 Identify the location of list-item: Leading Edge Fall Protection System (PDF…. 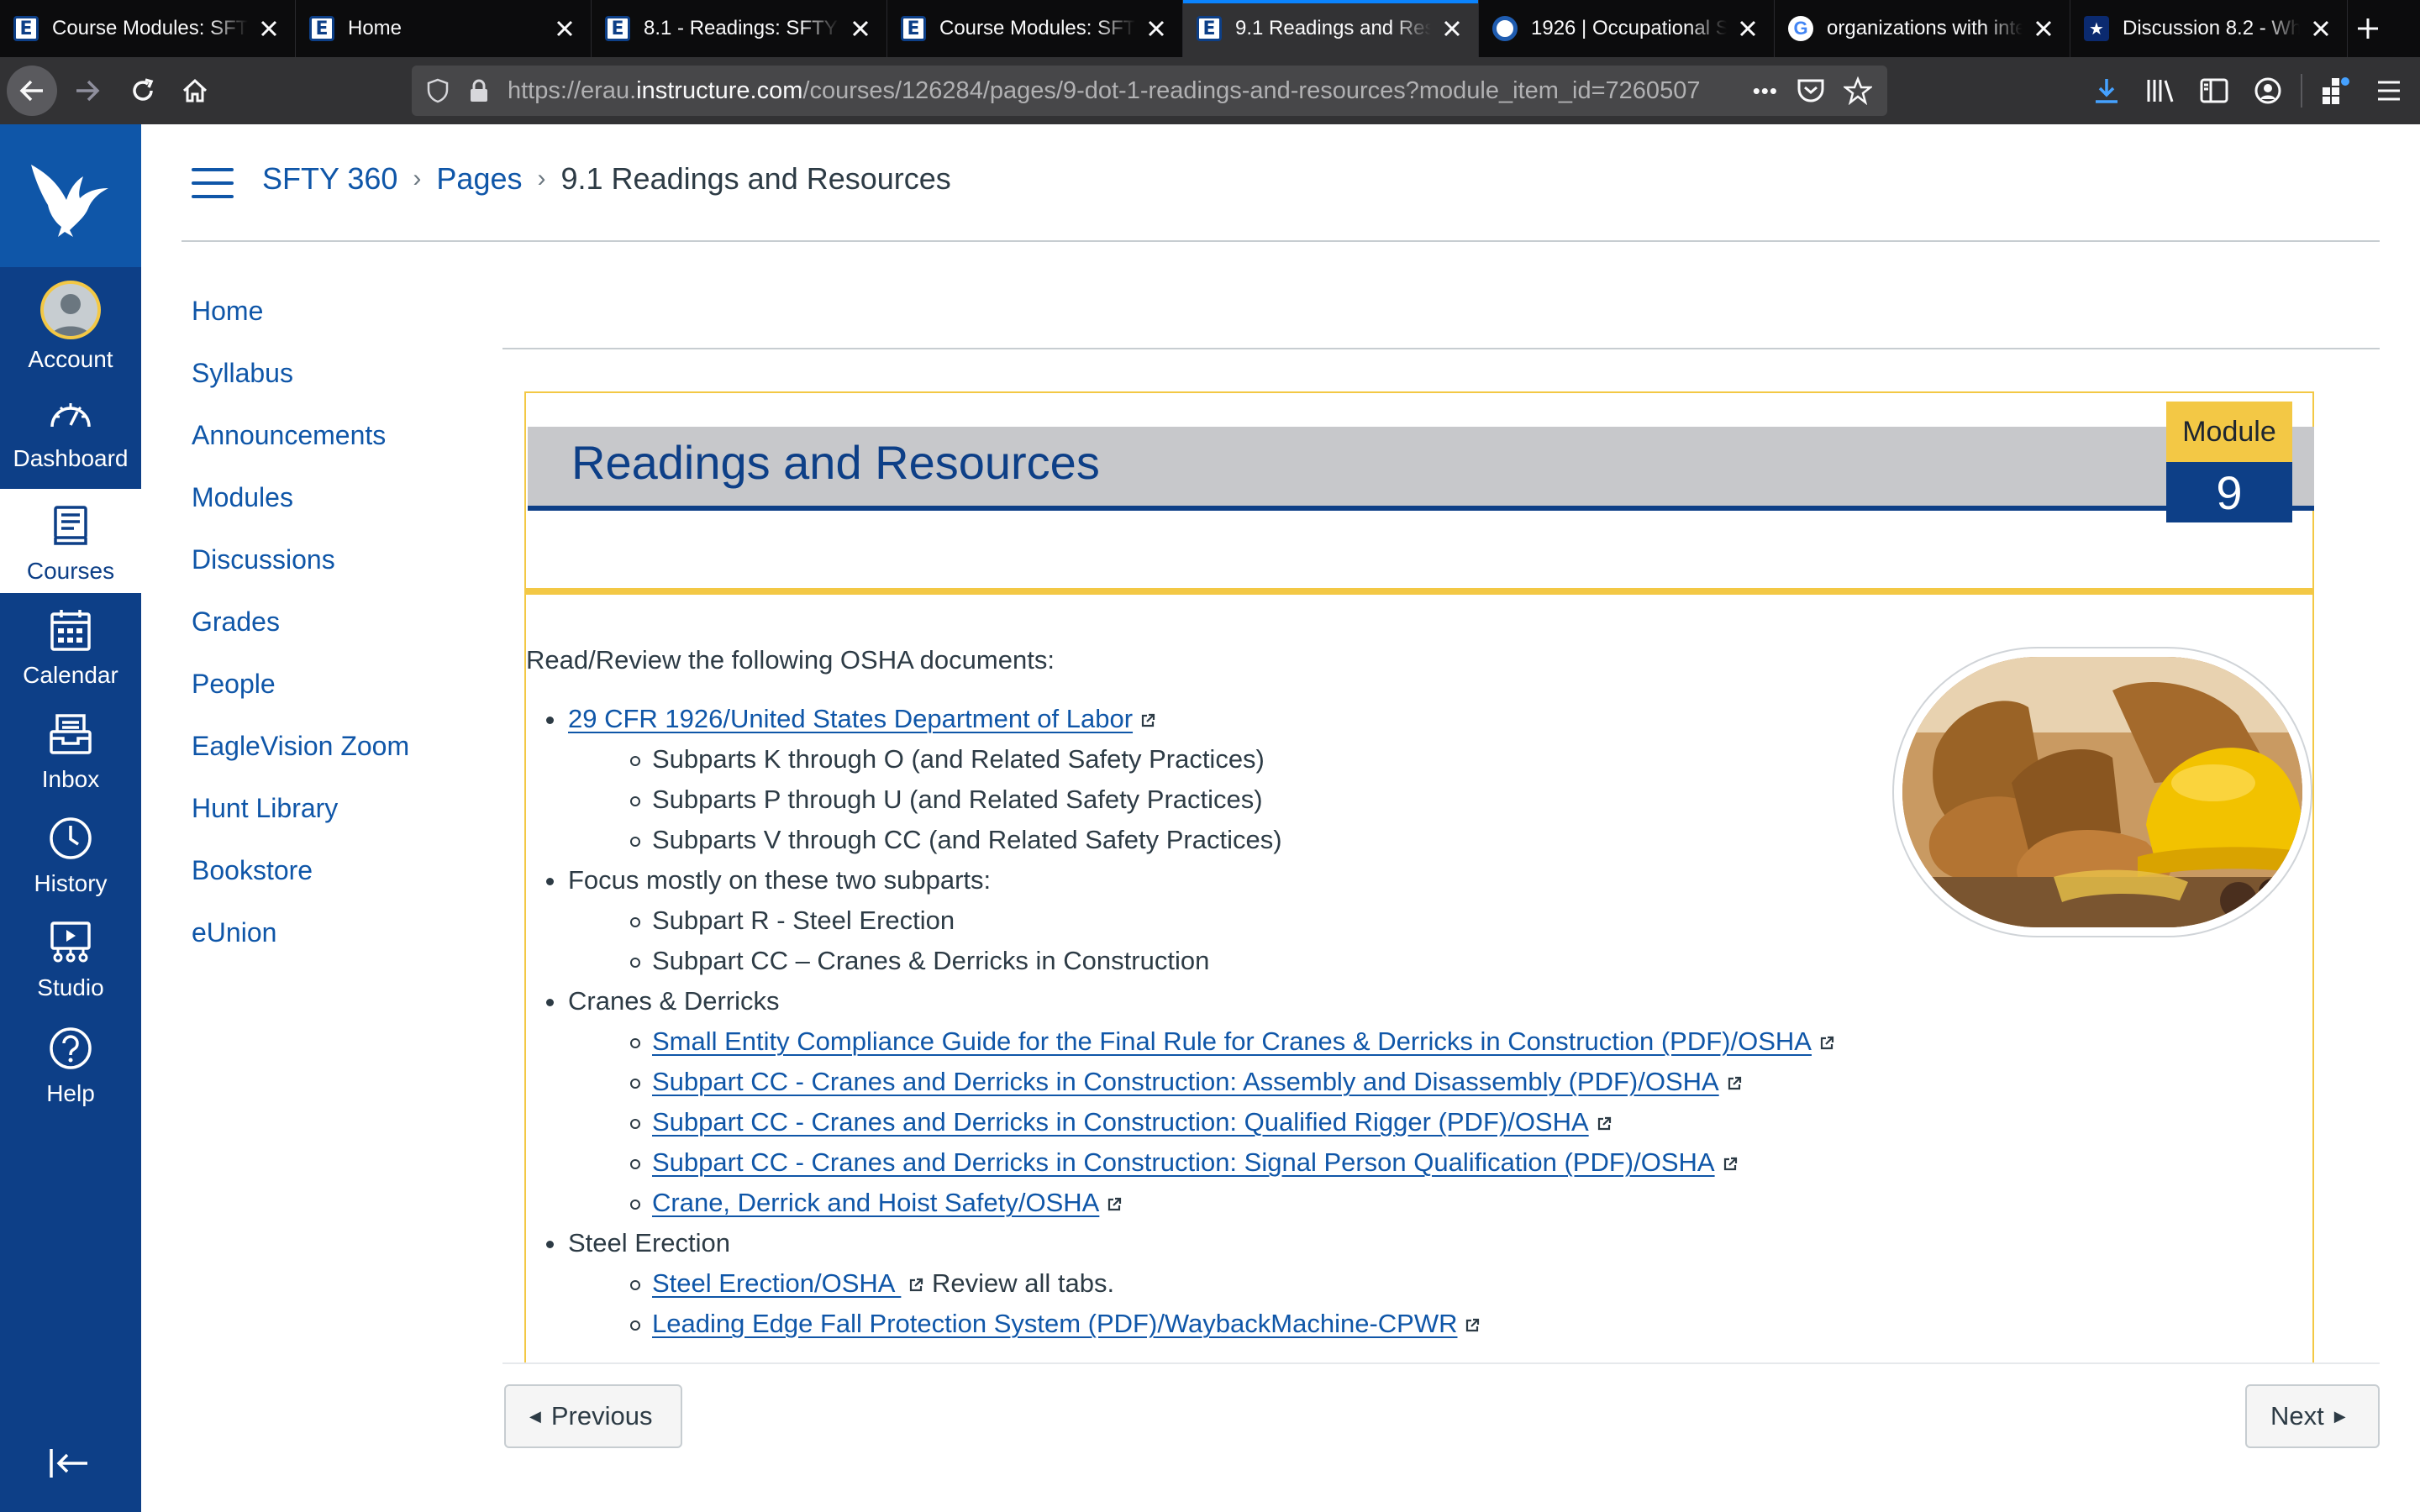
(1440, 1324).